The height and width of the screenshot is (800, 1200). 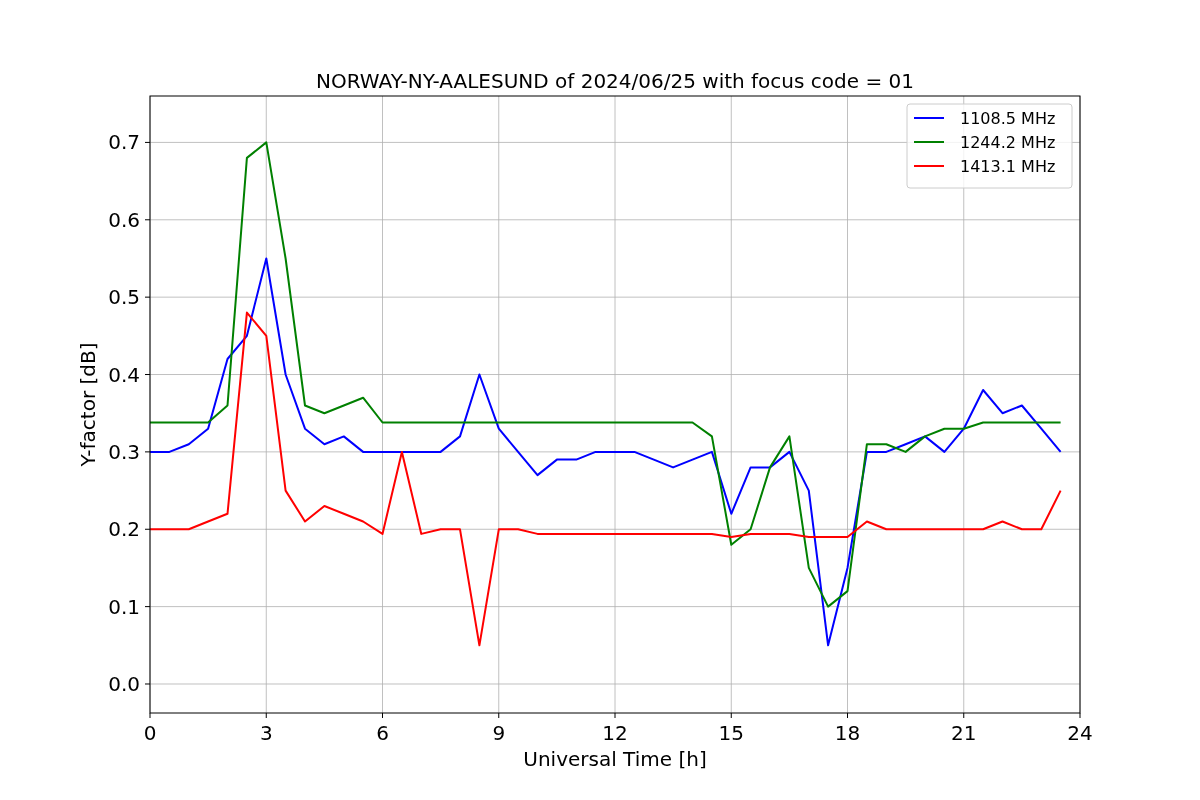 What do you see at coordinates (615, 759) in the screenshot?
I see `x-axis-label: Universal Time [h]` at bounding box center [615, 759].